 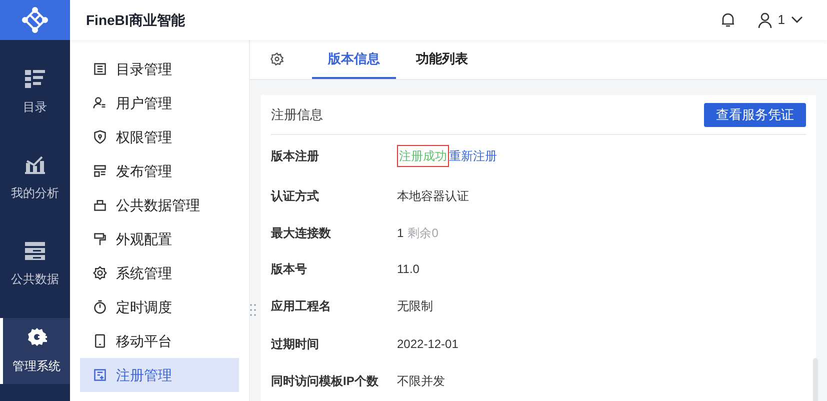 What do you see at coordinates (423, 156) in the screenshot?
I see `status-text: 注册成功` at bounding box center [423, 156].